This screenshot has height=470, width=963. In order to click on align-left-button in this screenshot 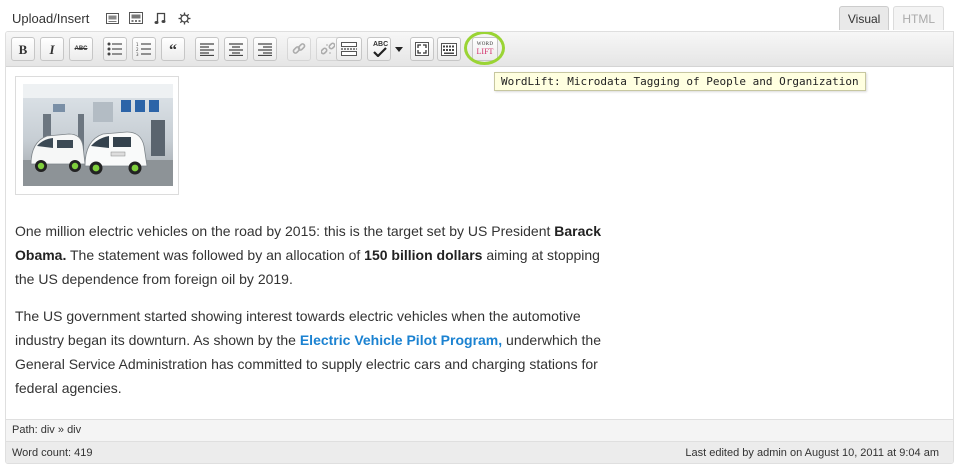, I will do `click(207, 49)`.